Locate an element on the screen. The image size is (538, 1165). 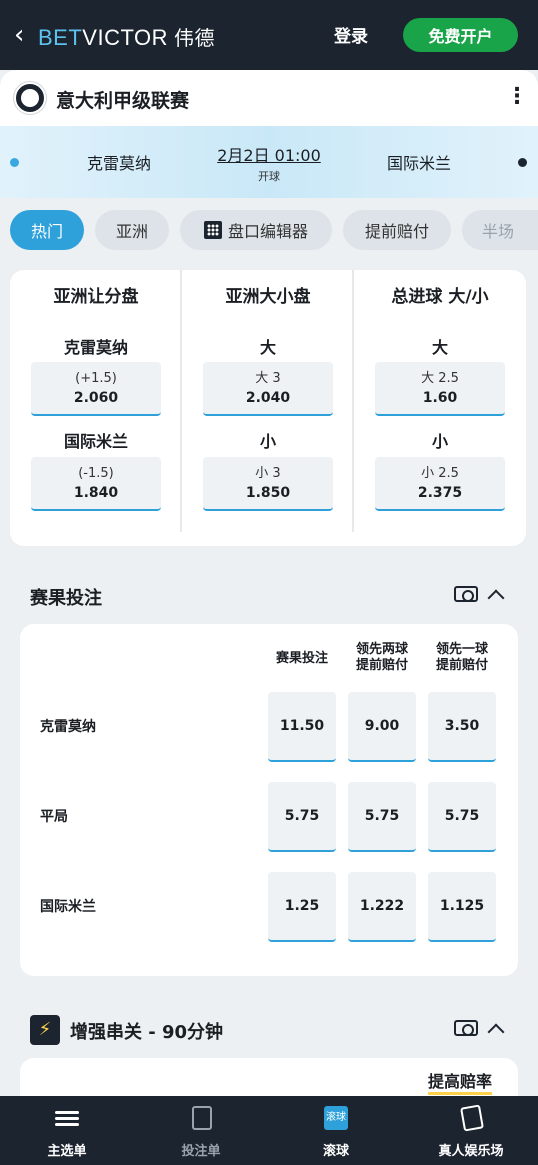
signup-button: 免费开户 is located at coordinates (460, 35).